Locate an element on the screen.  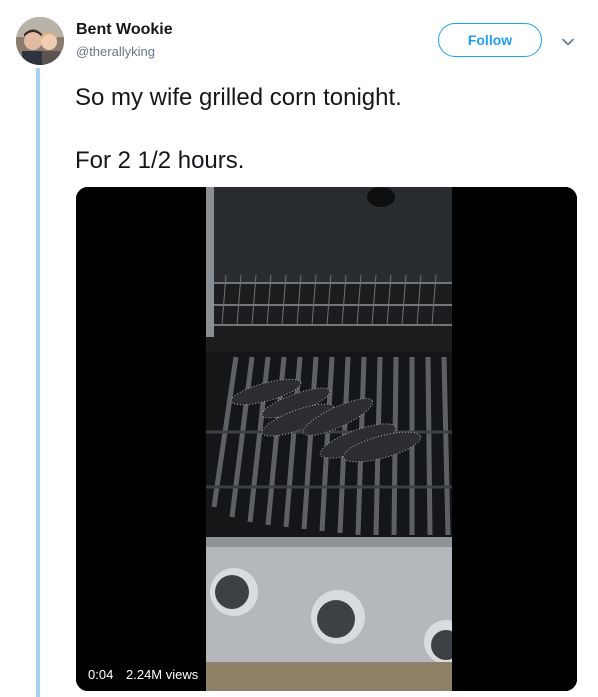
thread-line is located at coordinates (38, 382).